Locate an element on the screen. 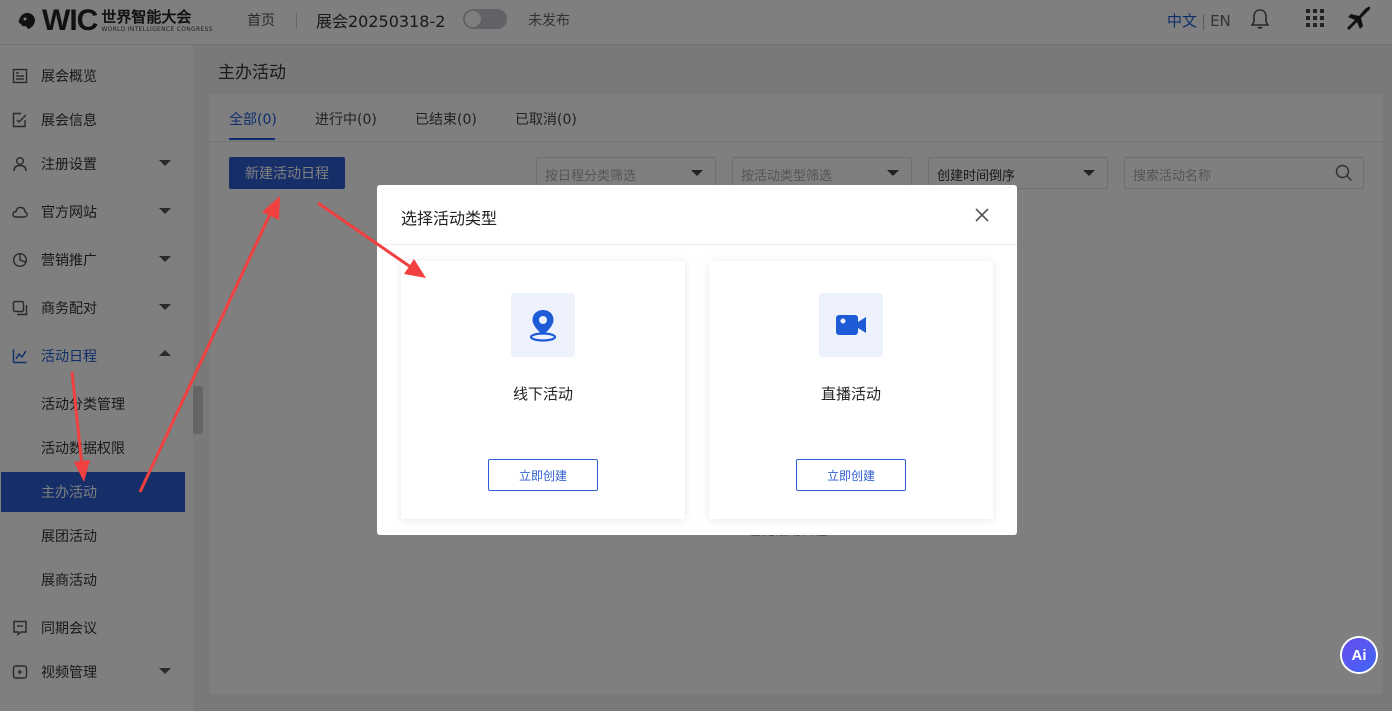 The height and width of the screenshot is (711, 1392). create-live-button: 立即创建 is located at coordinates (851, 475).